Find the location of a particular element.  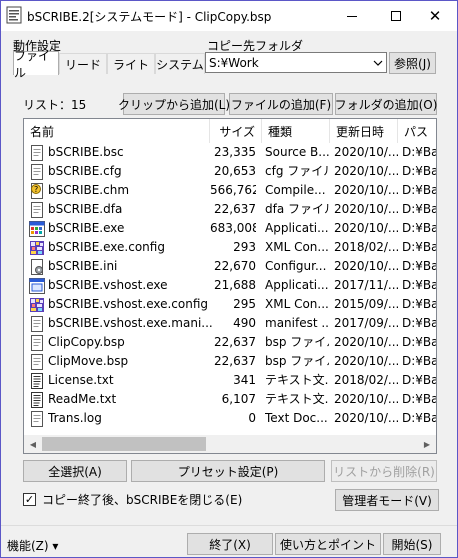

browse-button: 参照(J) is located at coordinates (412, 63).